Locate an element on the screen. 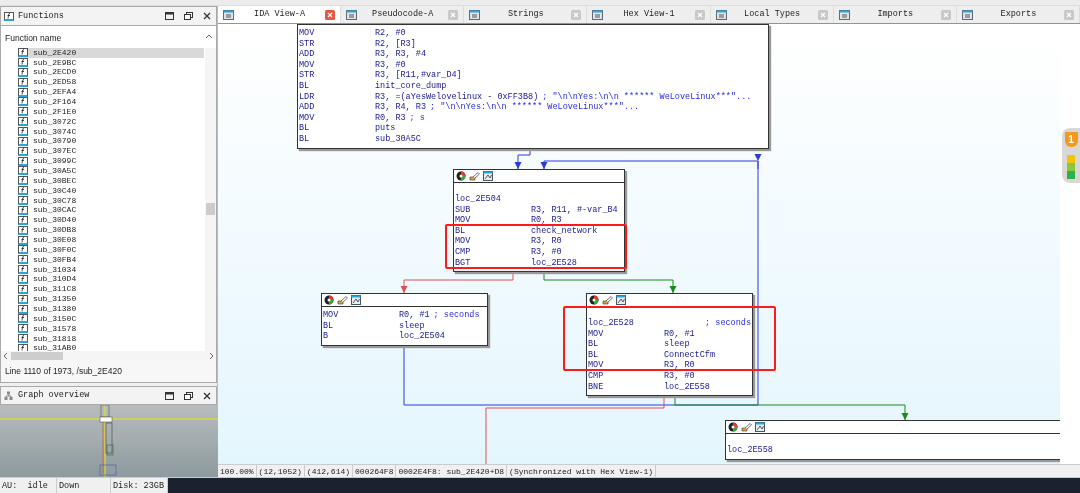  function-item: sub_31818 is located at coordinates (111, 338).